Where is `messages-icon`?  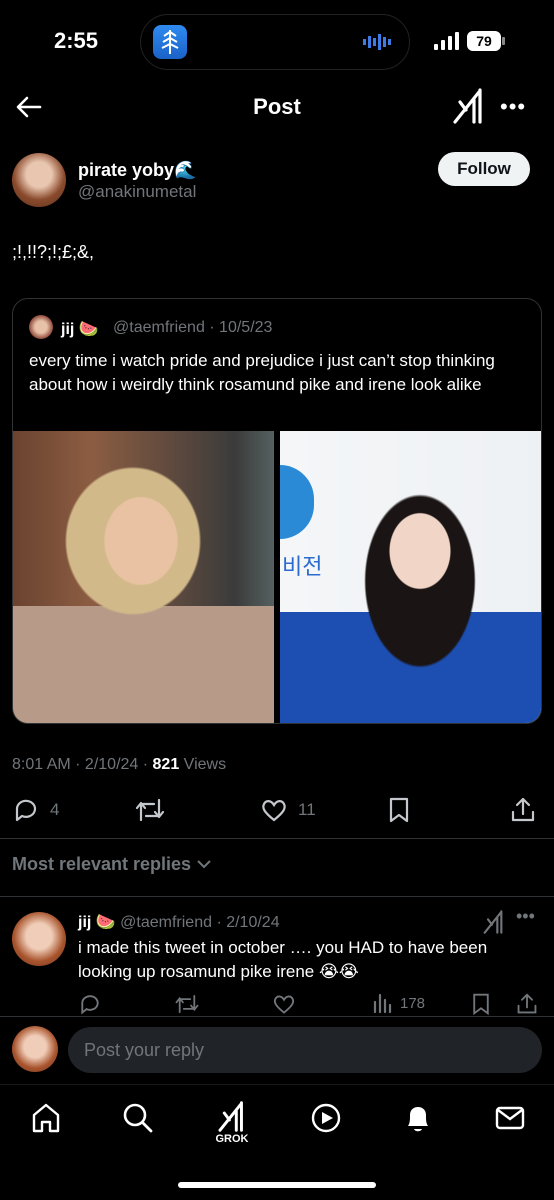 messages-icon is located at coordinates (510, 1118).